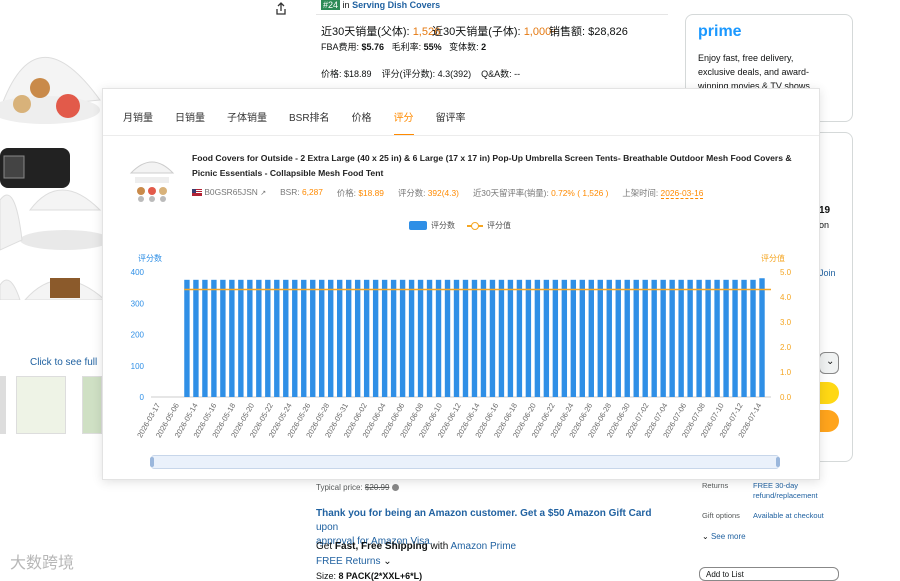 Image resolution: width=900 pixels, height=581 pixels. I want to click on slider-handle-left, so click(152, 462).